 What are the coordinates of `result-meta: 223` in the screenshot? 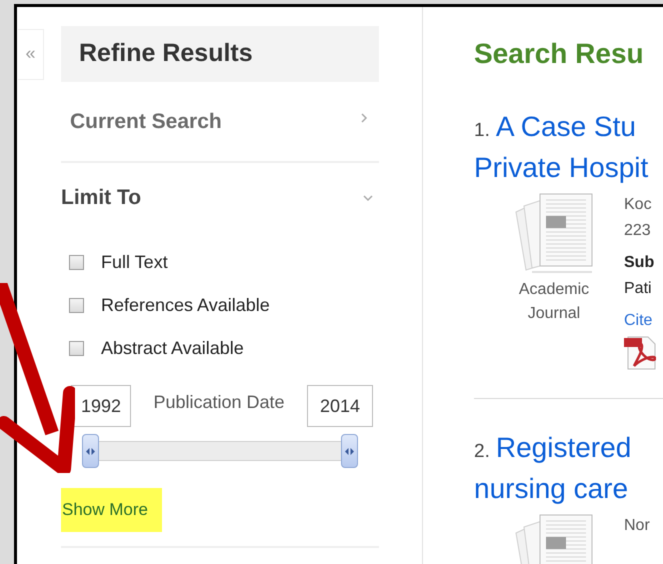 It's located at (638, 231).